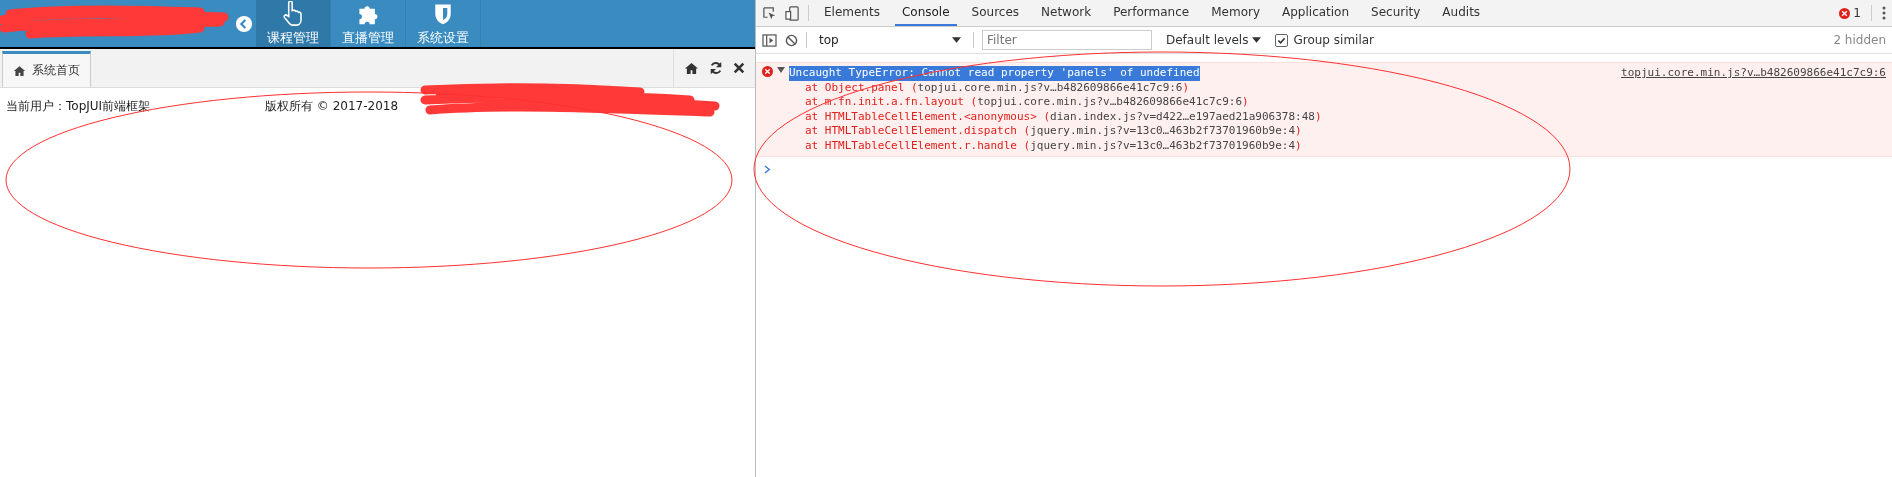 The height and width of the screenshot is (477, 1892). What do you see at coordinates (1334, 40) in the screenshot?
I see `checkbox-label: Group similar` at bounding box center [1334, 40].